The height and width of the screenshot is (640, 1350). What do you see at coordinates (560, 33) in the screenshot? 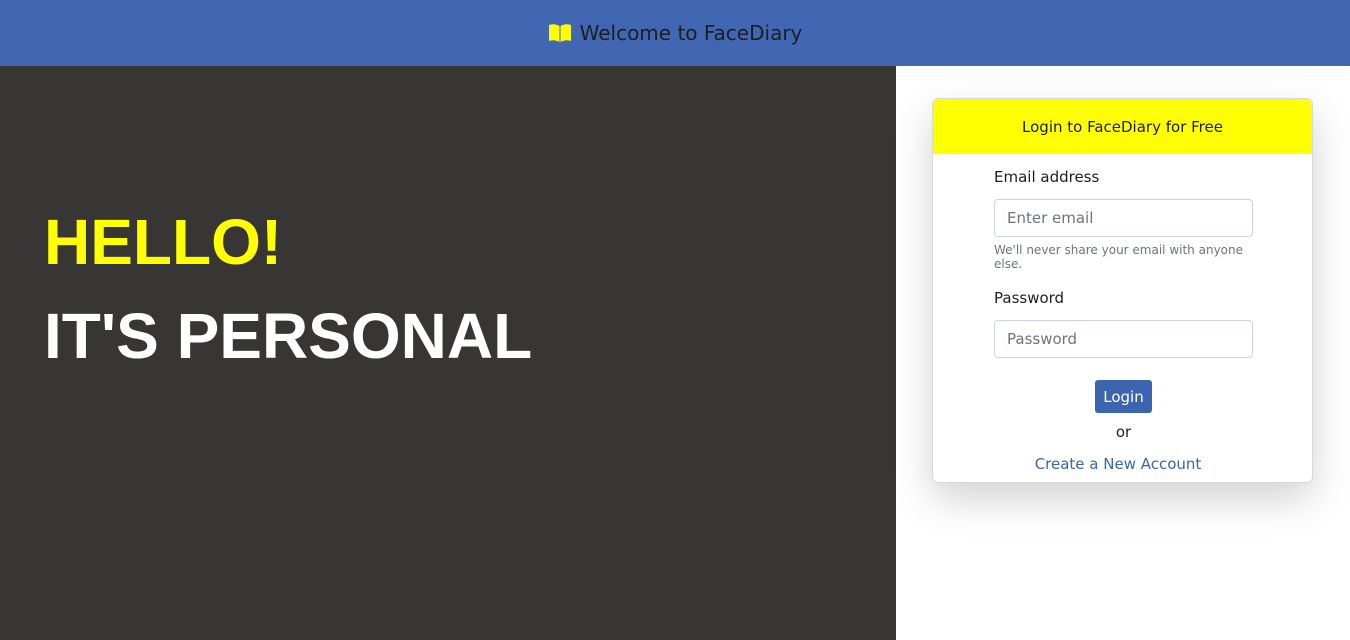
I see `open-book-icon` at bounding box center [560, 33].